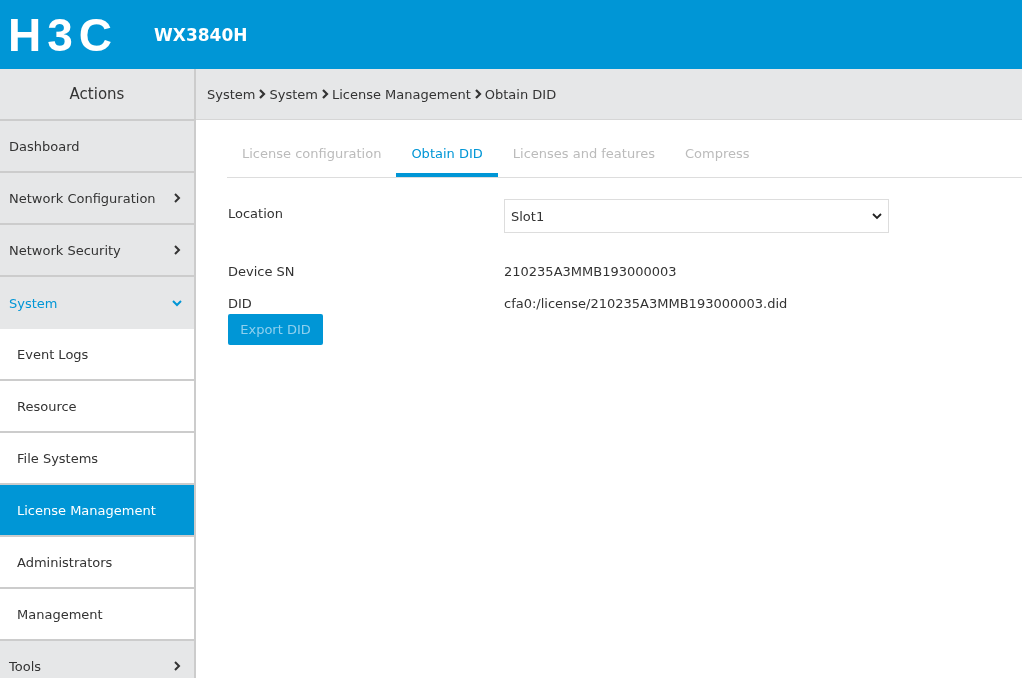 The image size is (1022, 678). What do you see at coordinates (877, 216) in the screenshot?
I see `dropdown-caret-icon` at bounding box center [877, 216].